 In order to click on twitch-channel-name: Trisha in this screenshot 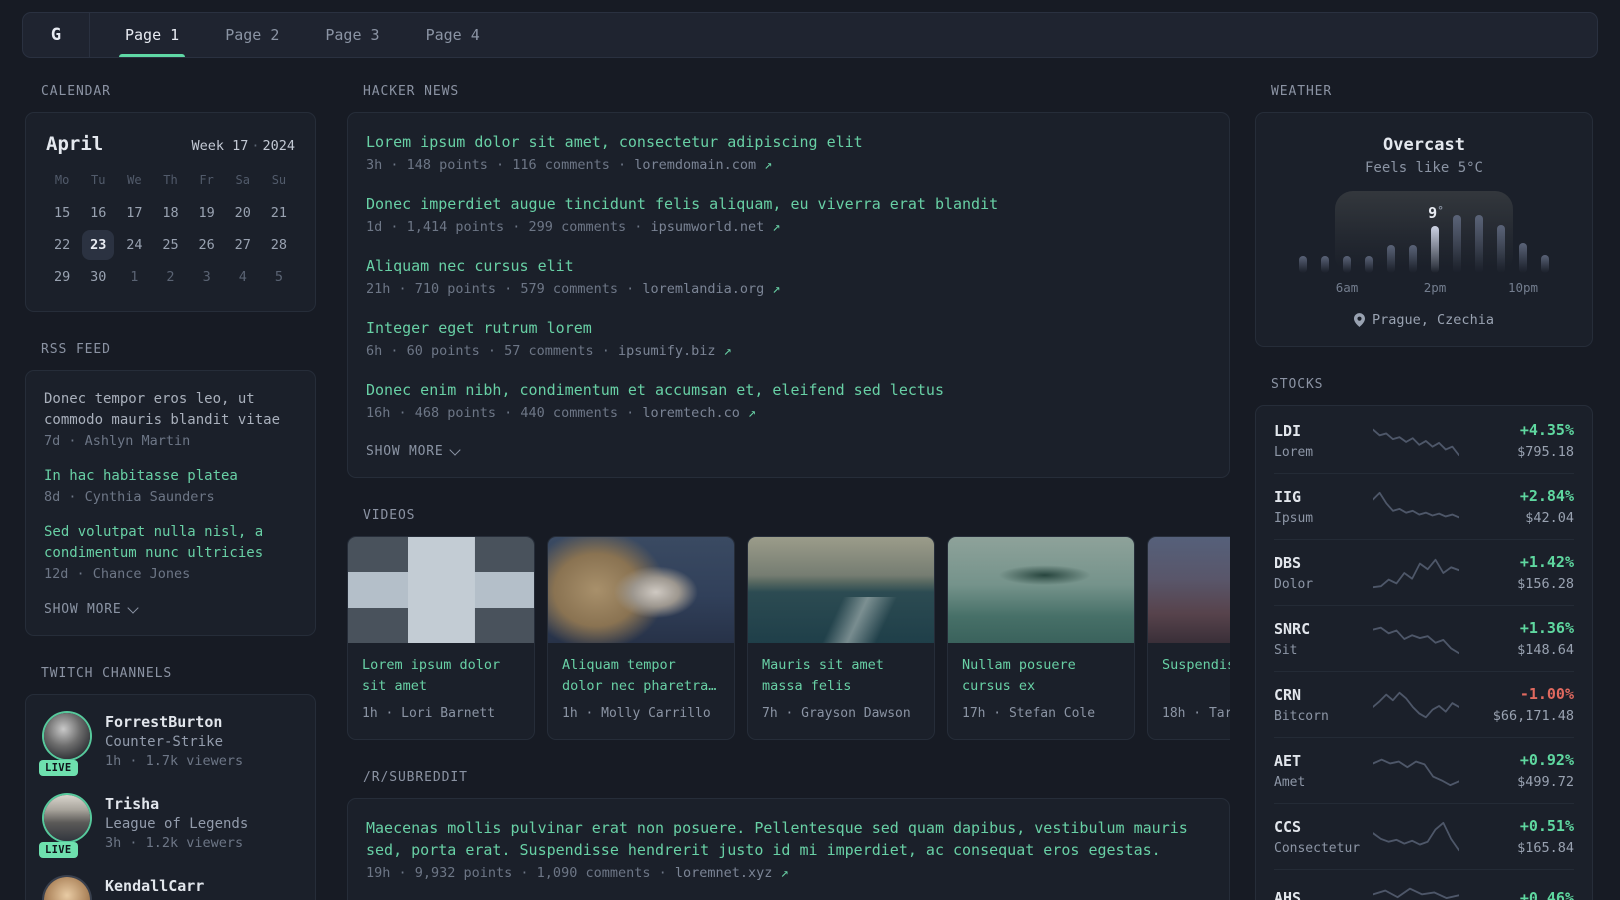, I will do `click(176, 804)`.